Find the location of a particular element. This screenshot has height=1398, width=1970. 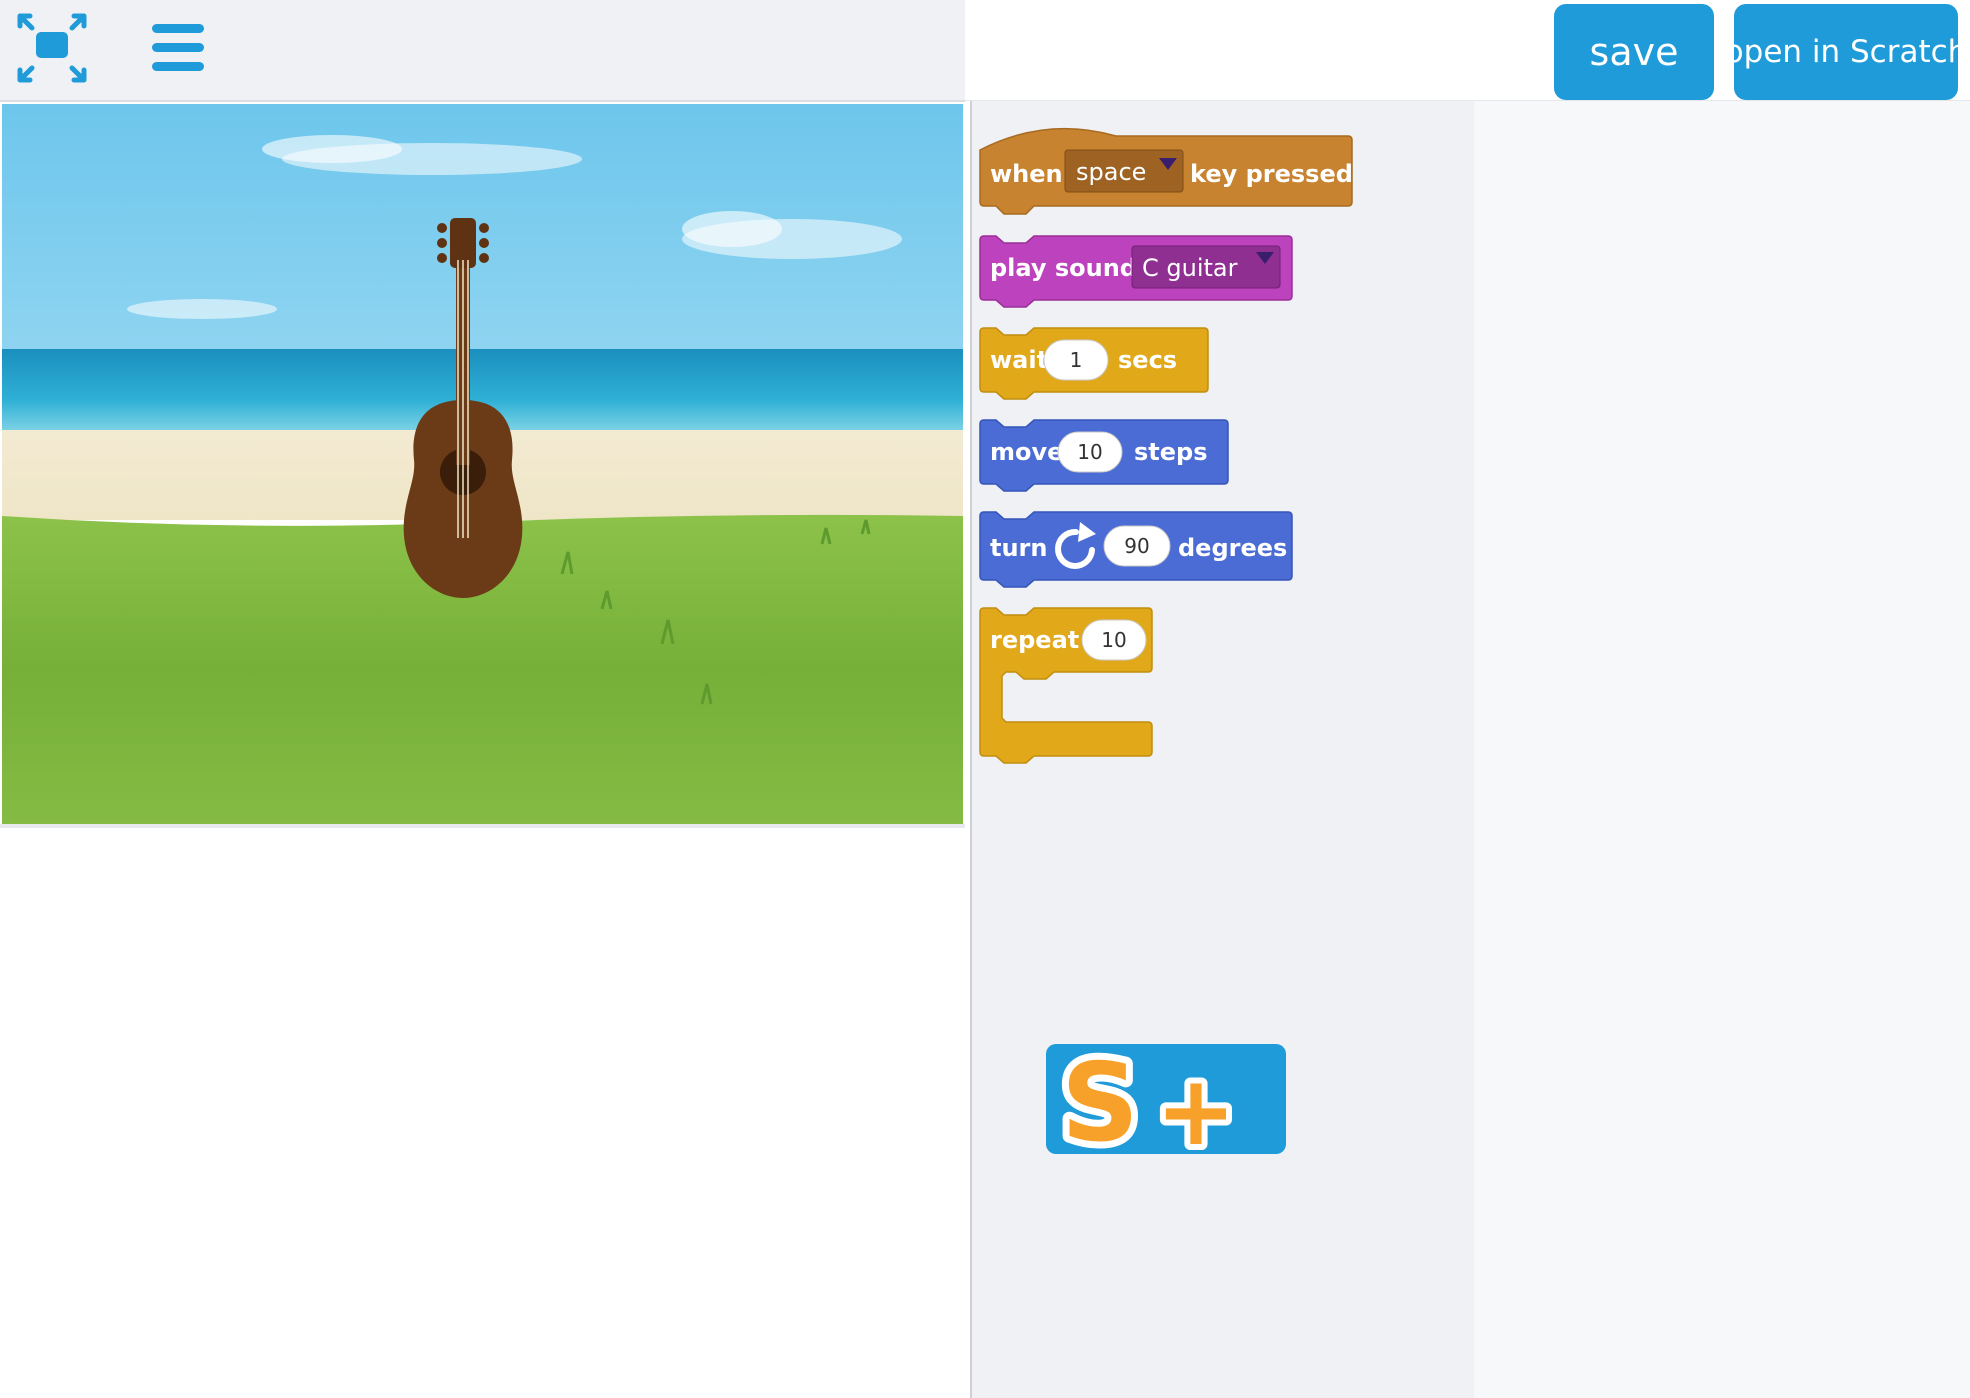

svg-text: when is located at coordinates (1026, 174).